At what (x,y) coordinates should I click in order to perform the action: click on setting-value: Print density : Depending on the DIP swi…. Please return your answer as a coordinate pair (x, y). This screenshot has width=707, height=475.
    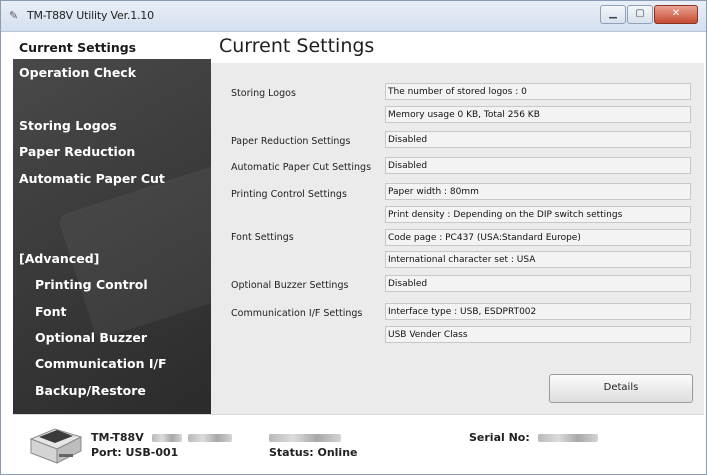
    Looking at the image, I should click on (538, 214).